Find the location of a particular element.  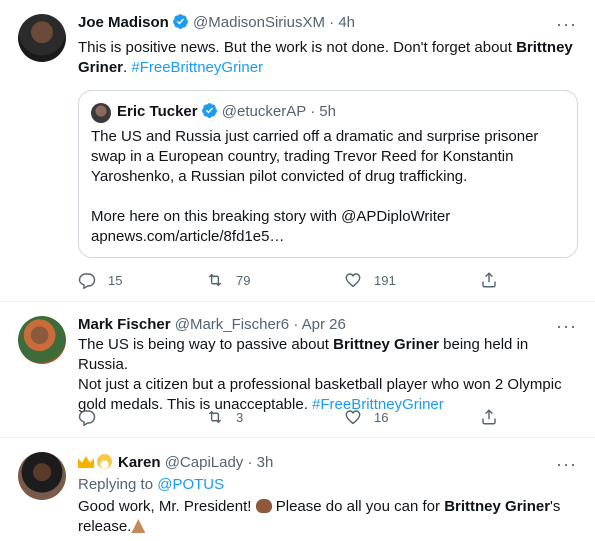

author-name: Karen is located at coordinates (139, 462).